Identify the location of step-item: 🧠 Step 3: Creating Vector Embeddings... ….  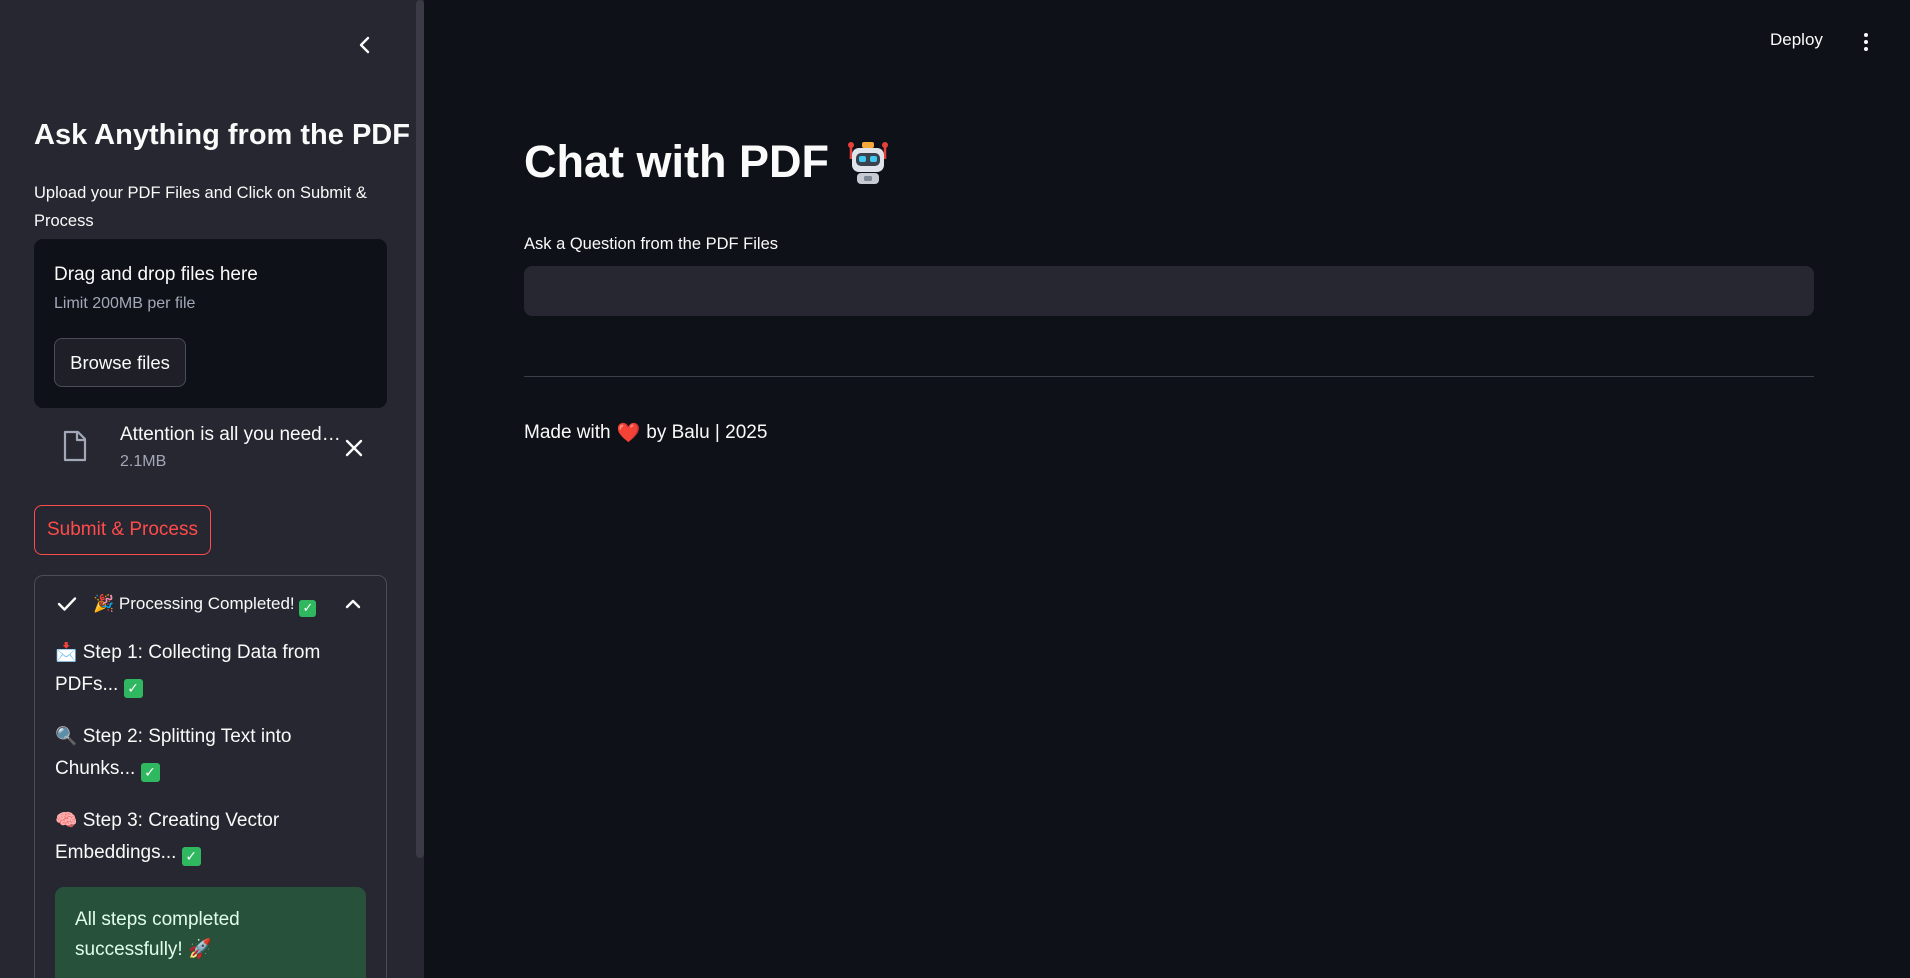
(215, 836).